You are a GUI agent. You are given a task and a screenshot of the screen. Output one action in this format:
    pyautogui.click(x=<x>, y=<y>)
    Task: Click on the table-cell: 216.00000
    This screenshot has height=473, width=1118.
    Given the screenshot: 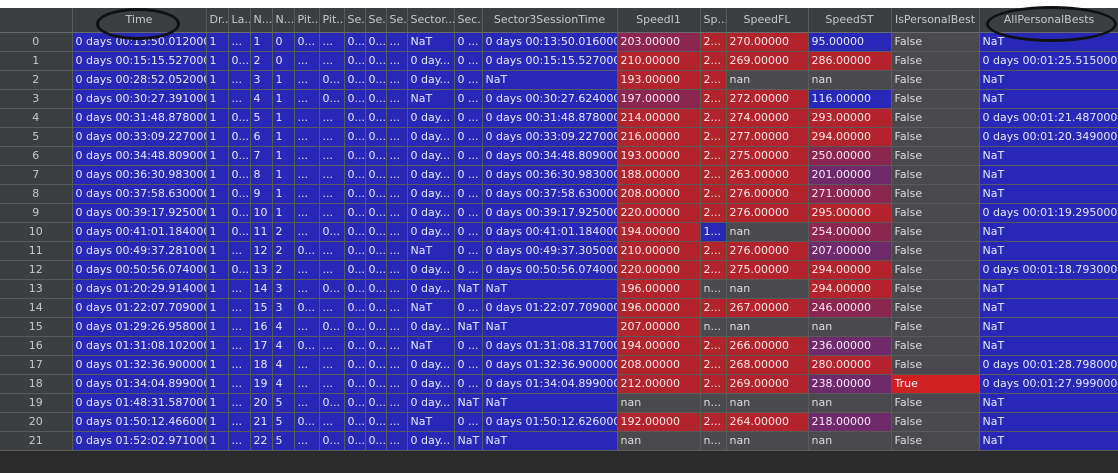 What is the action you would take?
    pyautogui.click(x=659, y=137)
    